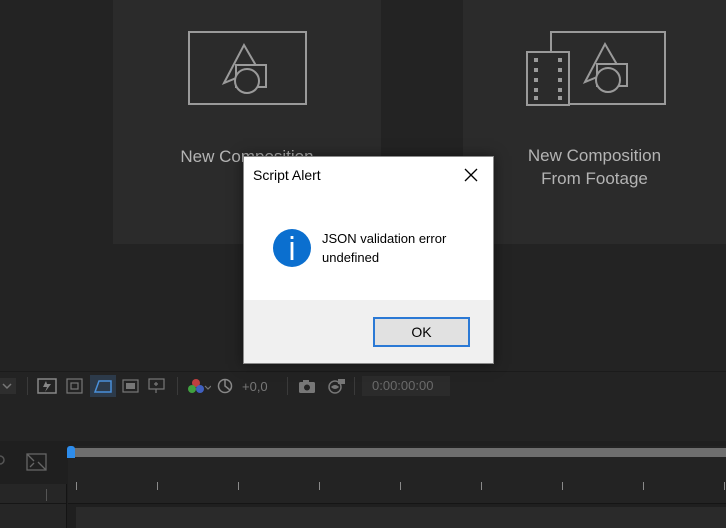 The width and height of the screenshot is (726, 528). Describe the element at coordinates (406, 386) in the screenshot. I see `current-time-display: 0:00:00:00` at that location.